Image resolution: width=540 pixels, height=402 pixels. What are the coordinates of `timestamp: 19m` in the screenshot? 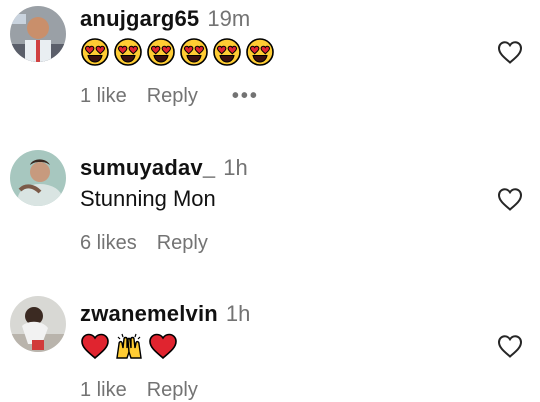 It's located at (229, 18).